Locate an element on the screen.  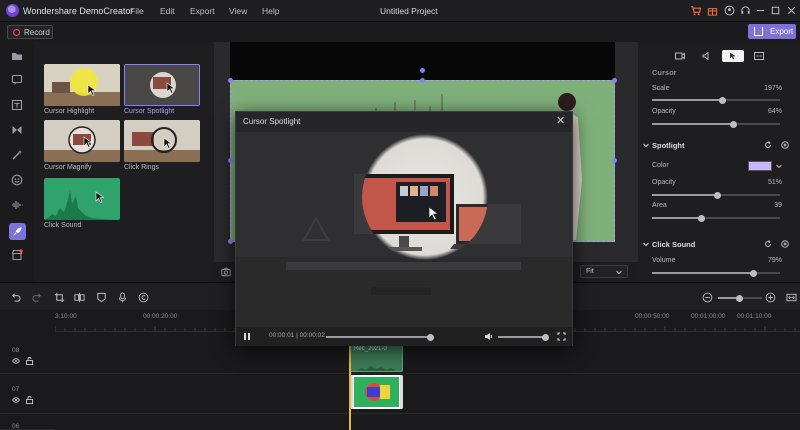
menu-export: Export is located at coordinates (202, 11).